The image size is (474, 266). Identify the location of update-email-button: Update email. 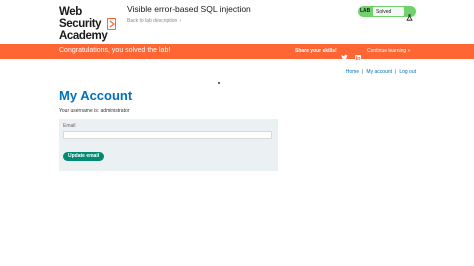
(84, 156).